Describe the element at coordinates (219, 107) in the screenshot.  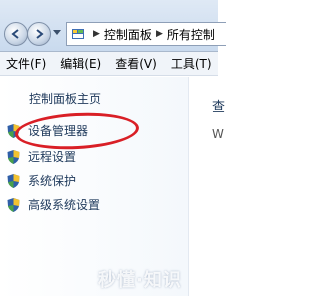
I see `content-heading: 查` at that location.